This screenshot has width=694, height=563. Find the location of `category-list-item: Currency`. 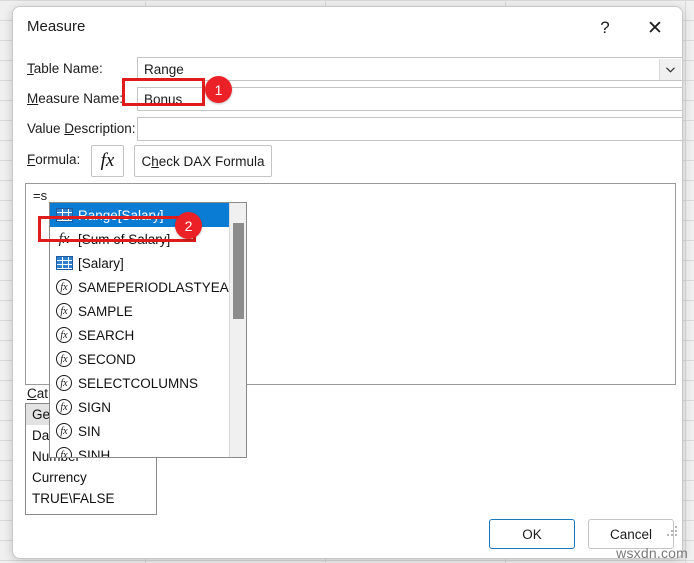

category-list-item: Currency is located at coordinates (91, 477).